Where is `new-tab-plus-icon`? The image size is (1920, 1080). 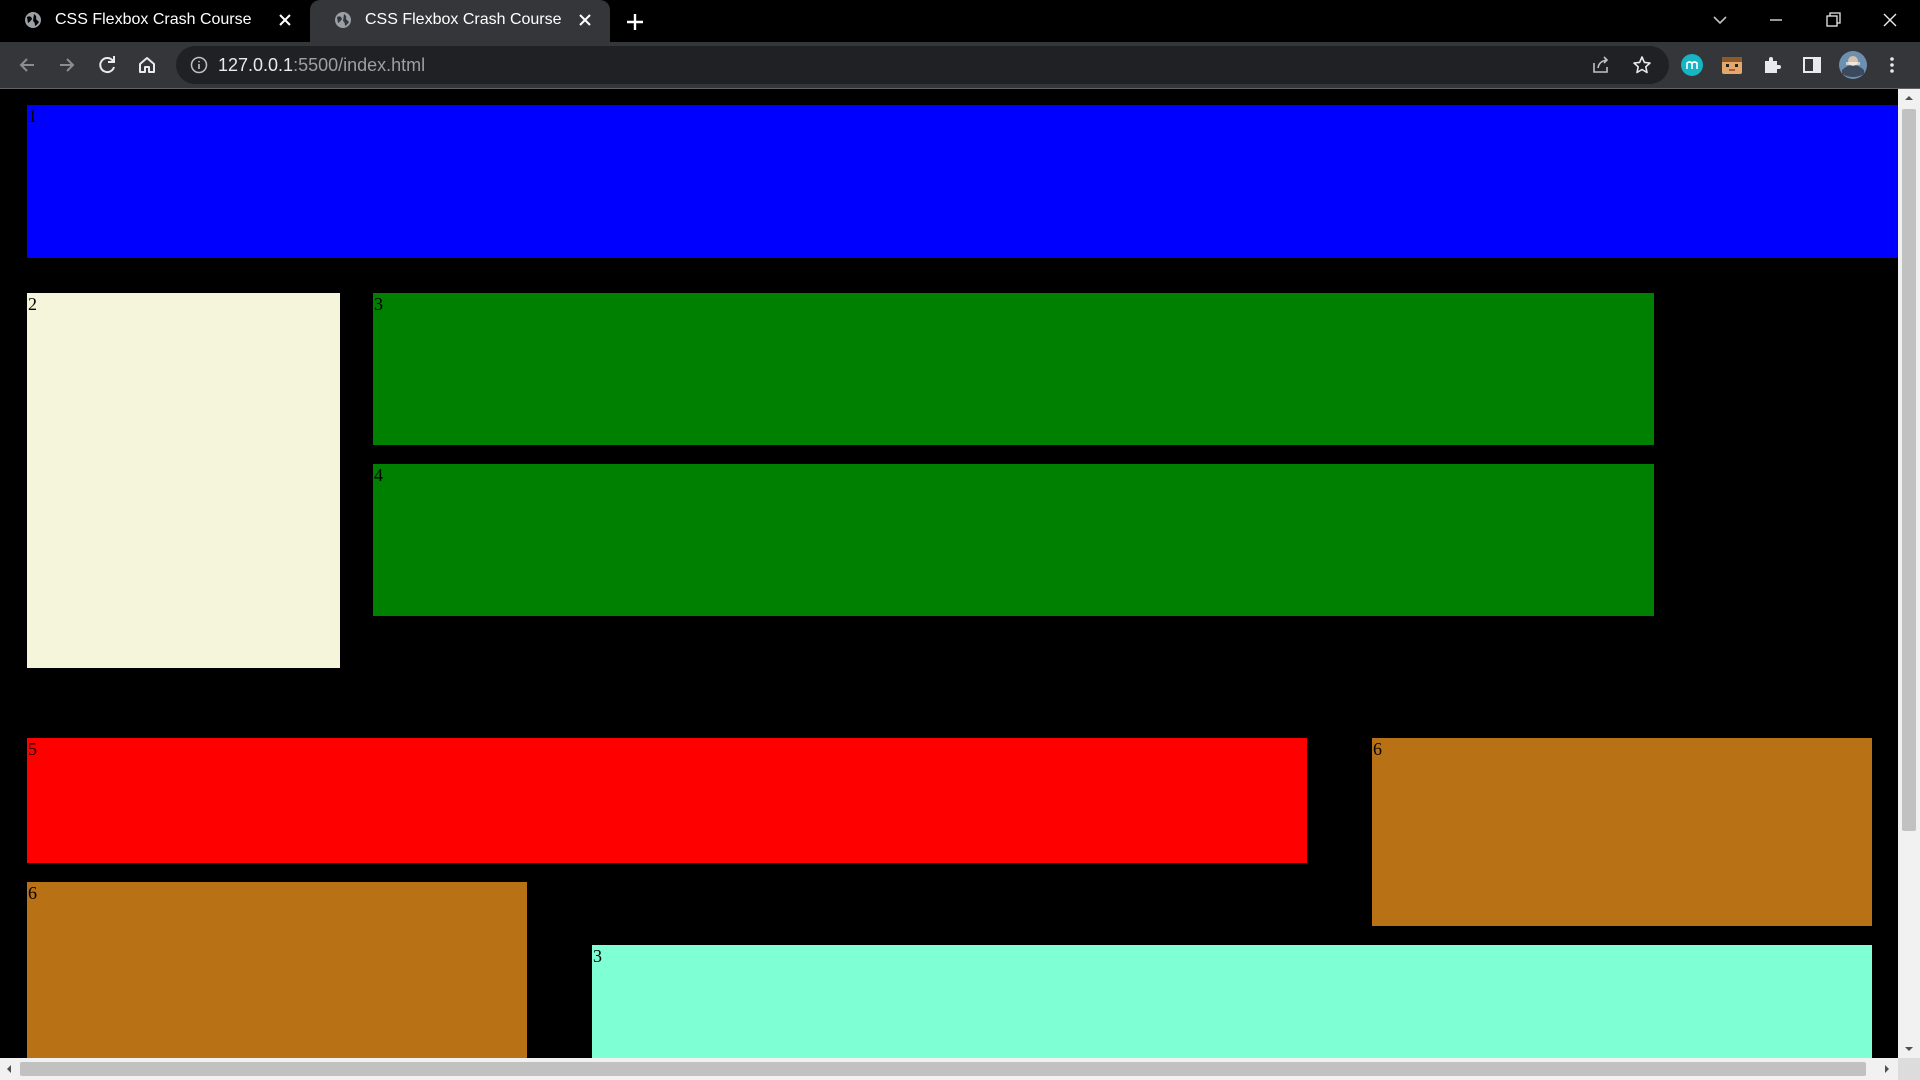 new-tab-plus-icon is located at coordinates (635, 22).